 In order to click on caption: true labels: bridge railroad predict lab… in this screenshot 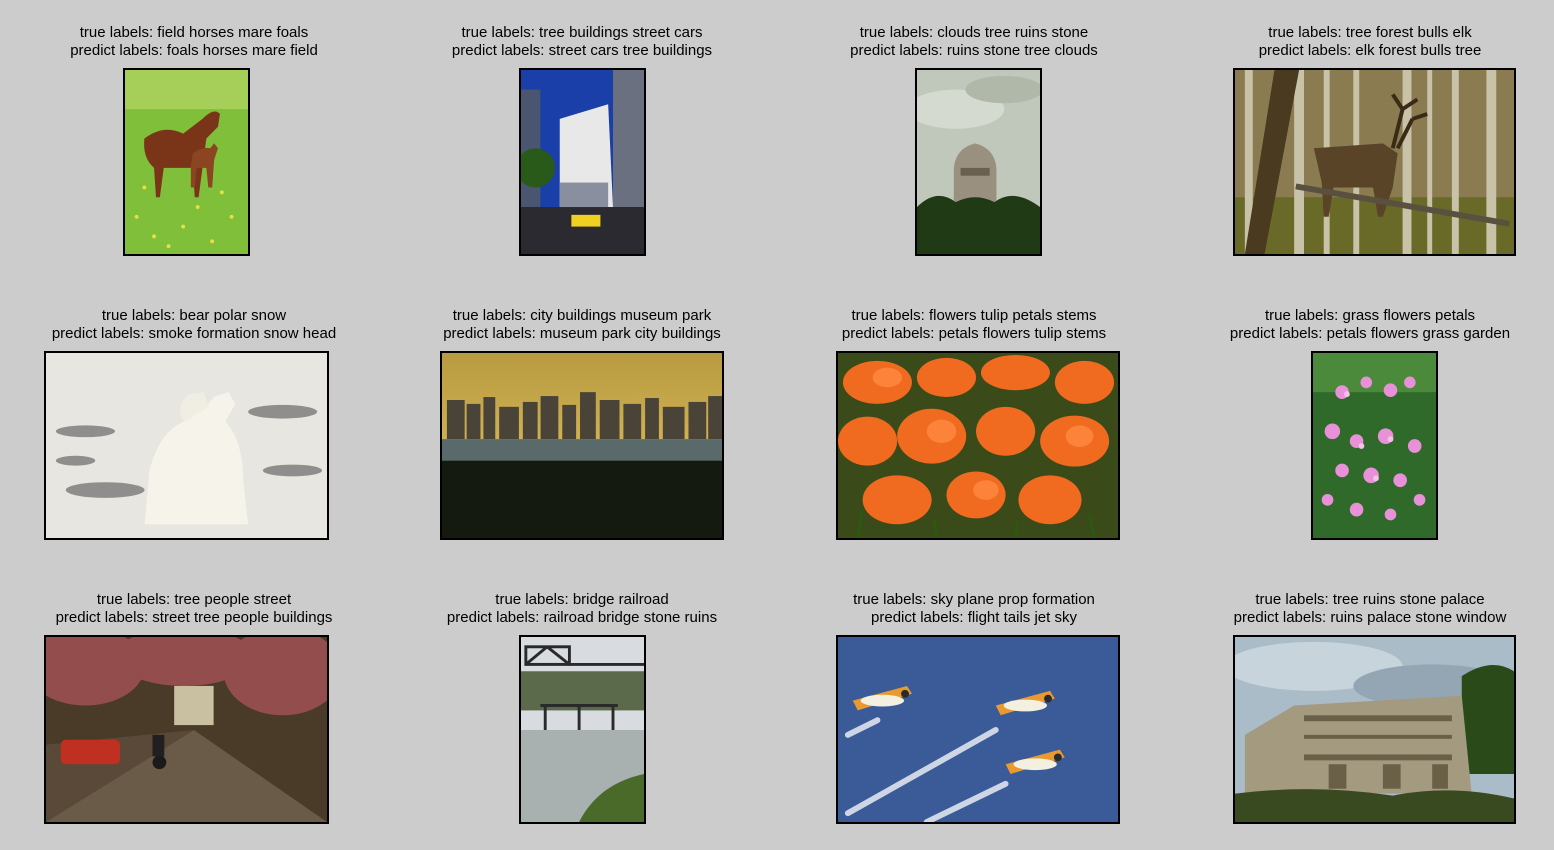, I will do `click(582, 609)`.